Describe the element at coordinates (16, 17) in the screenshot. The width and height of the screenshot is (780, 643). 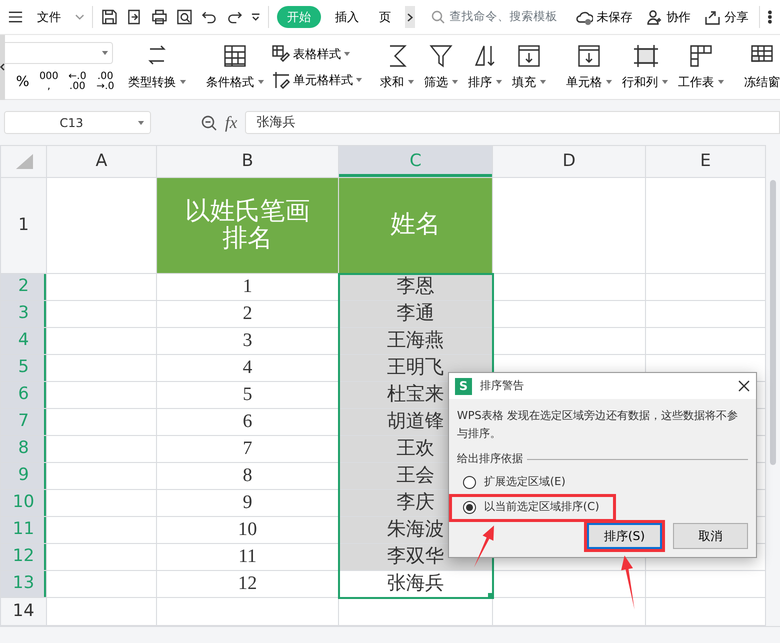
I see `menu-icon` at that location.